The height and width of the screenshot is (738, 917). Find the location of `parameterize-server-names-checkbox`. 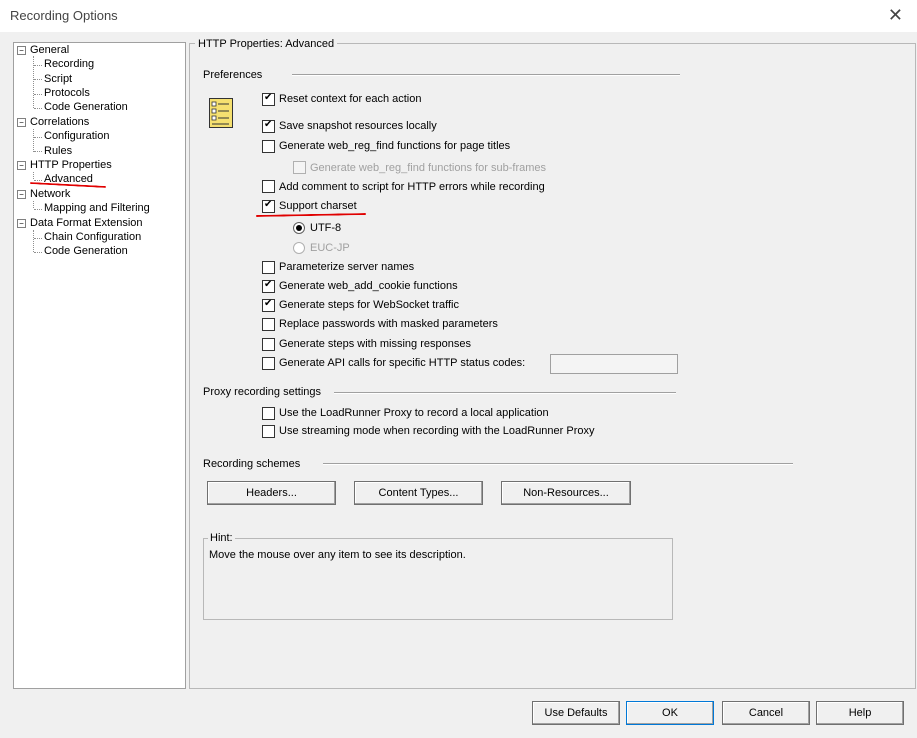

parameterize-server-names-checkbox is located at coordinates (268, 267).